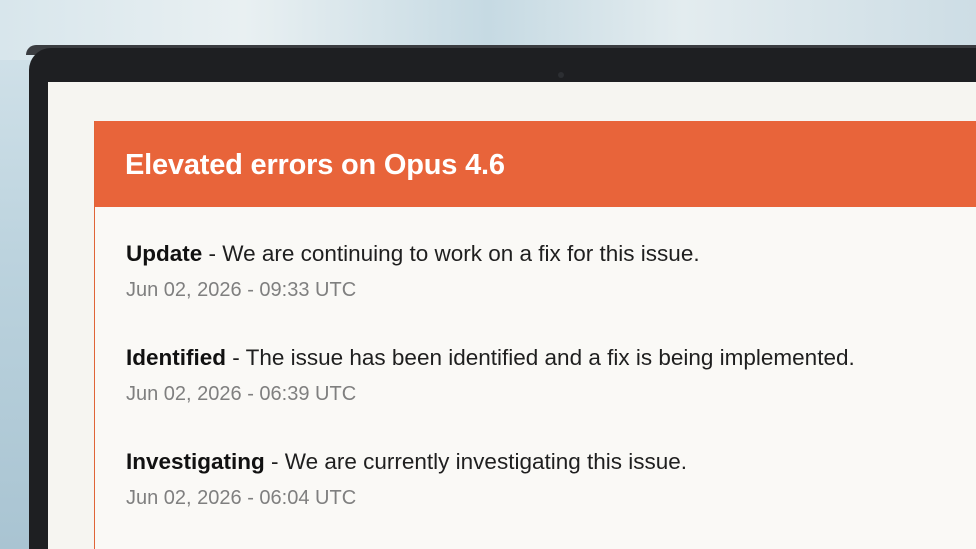  I want to click on incident-header: Elevated errors on Opus 4.6, so click(535, 164).